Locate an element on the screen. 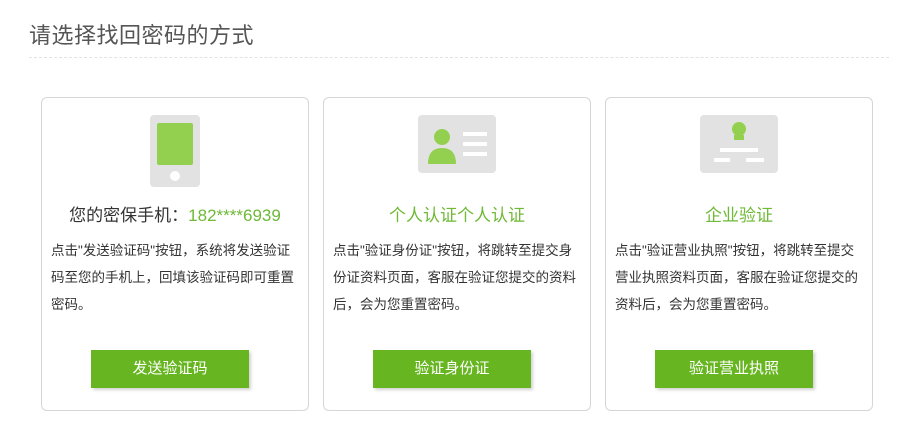 This screenshot has width=911, height=444. secure-phone-label: 您的密保手机： is located at coordinates (129, 215).